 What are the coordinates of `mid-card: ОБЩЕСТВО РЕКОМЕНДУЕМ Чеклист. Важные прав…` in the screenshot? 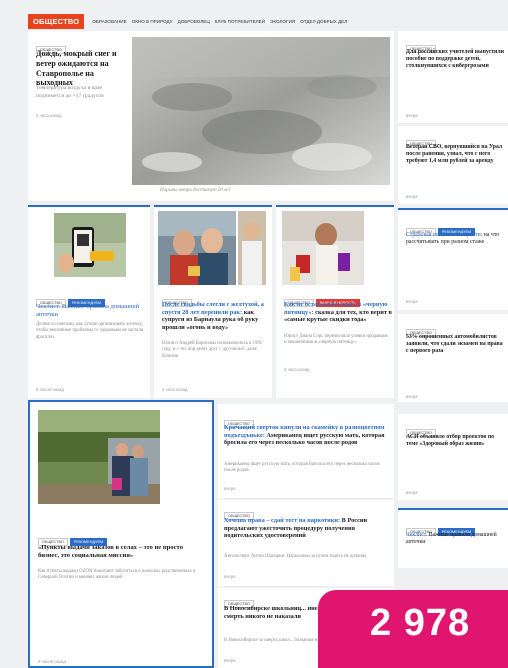 It's located at (89, 301).